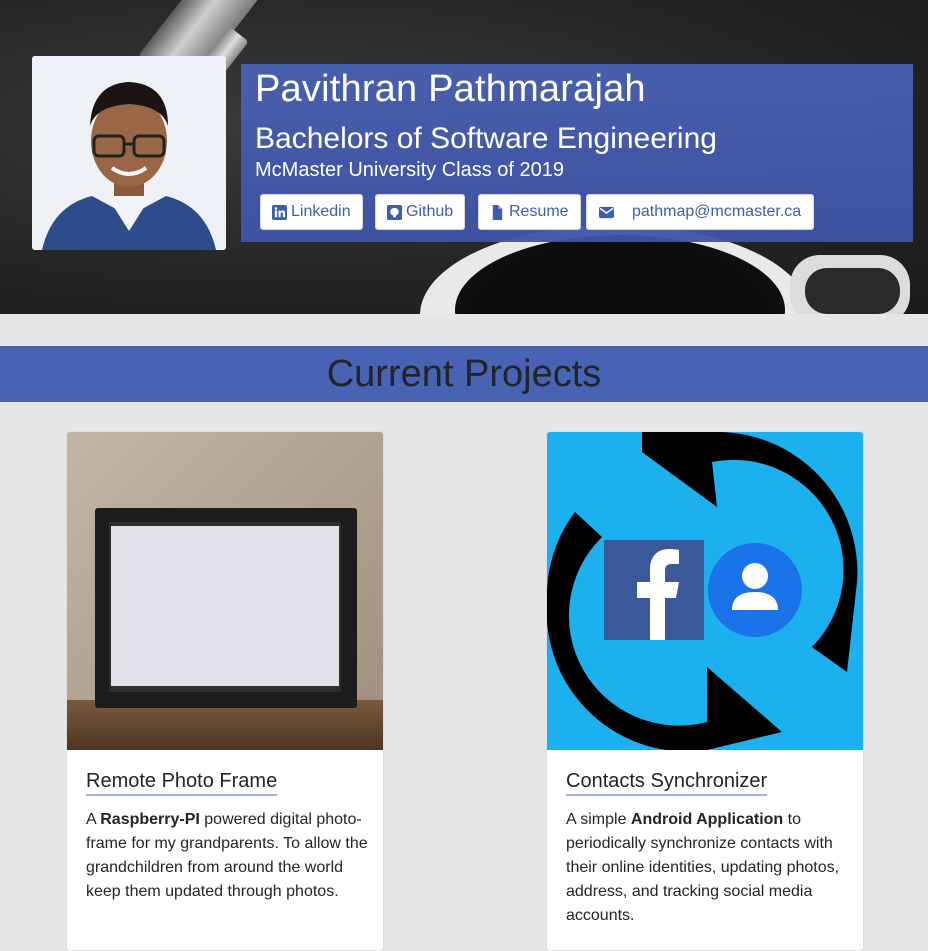 The width and height of the screenshot is (928, 951). I want to click on photo-frame-image, so click(225, 591).